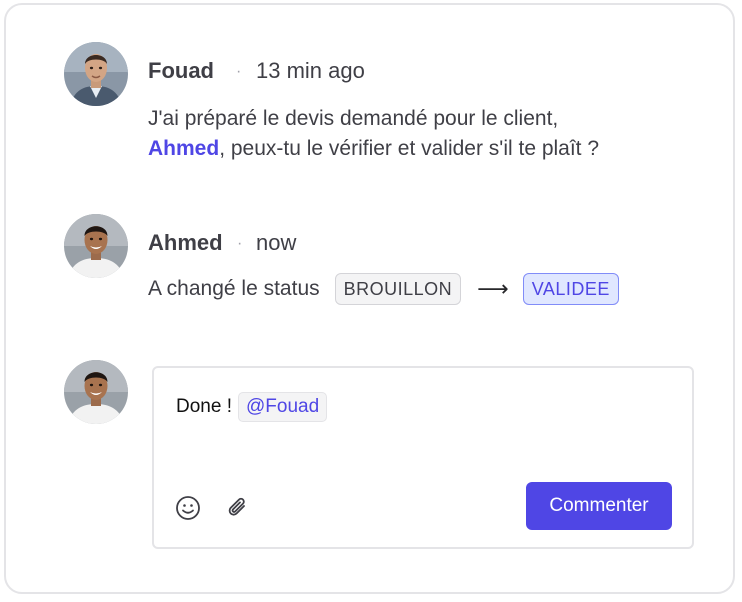  Describe the element at coordinates (234, 288) in the screenshot. I see `status-change-text: A changé le status` at that location.